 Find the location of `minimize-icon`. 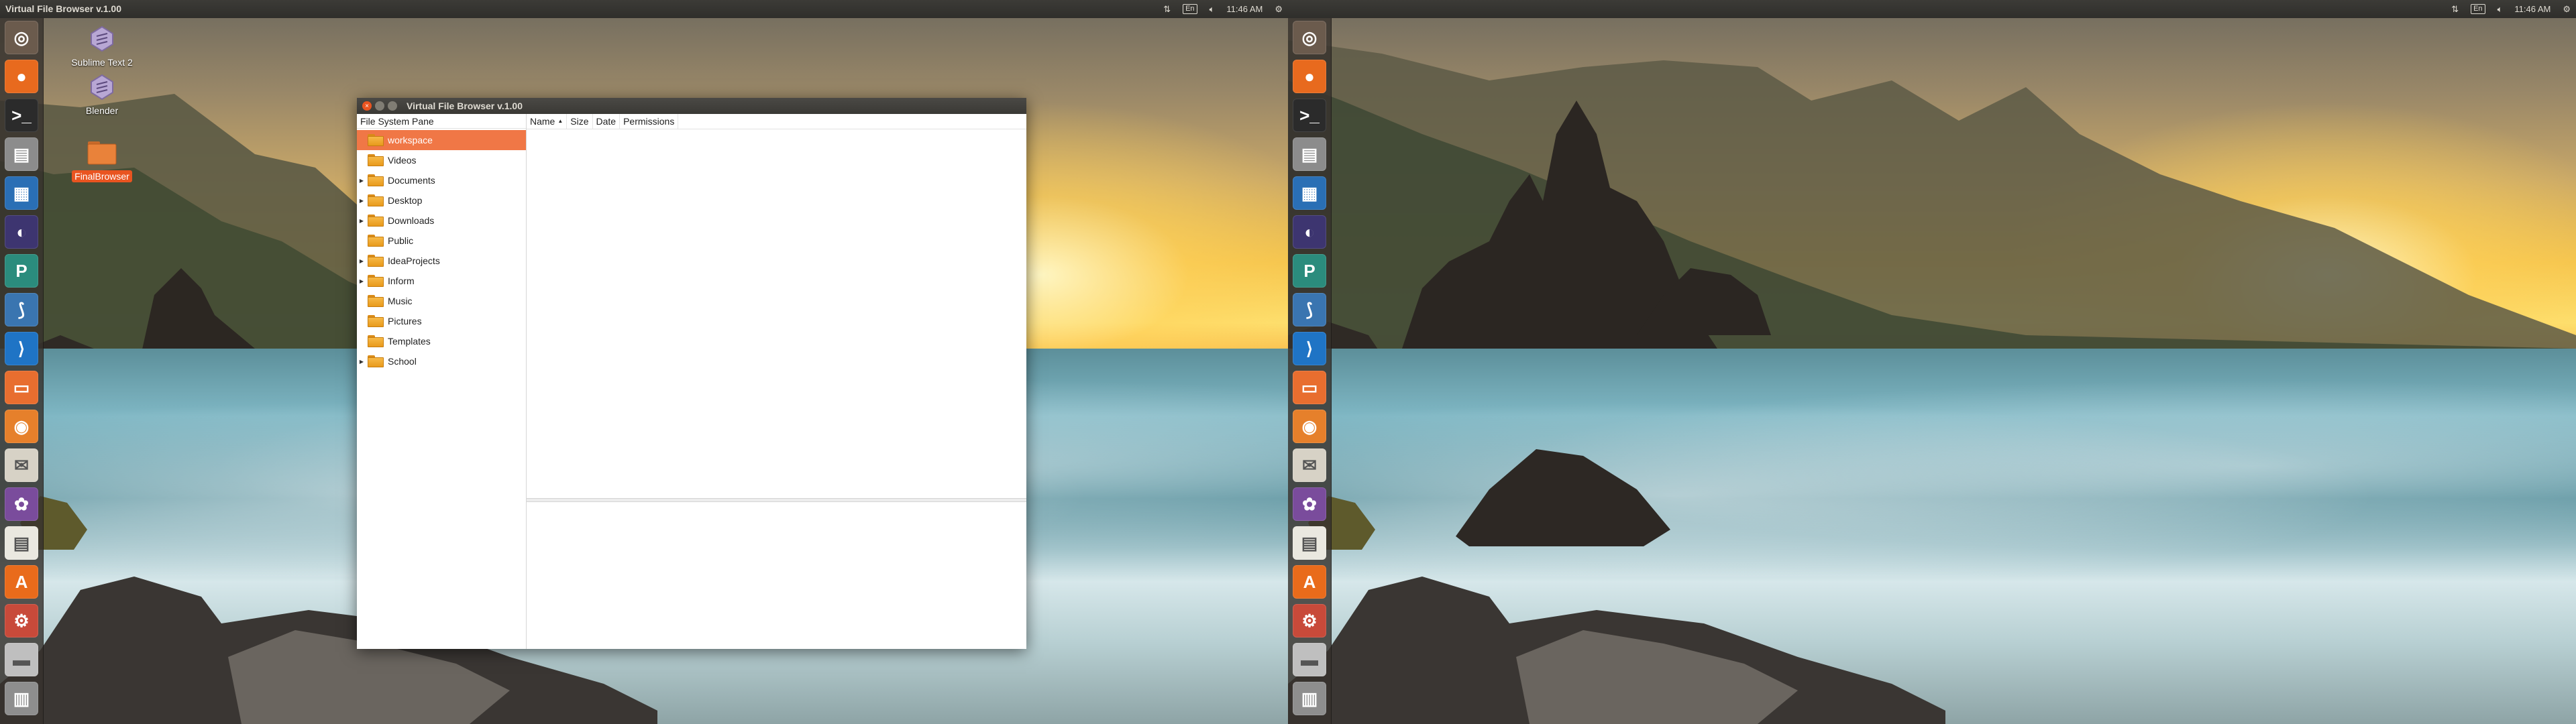

minimize-icon is located at coordinates (379, 106).